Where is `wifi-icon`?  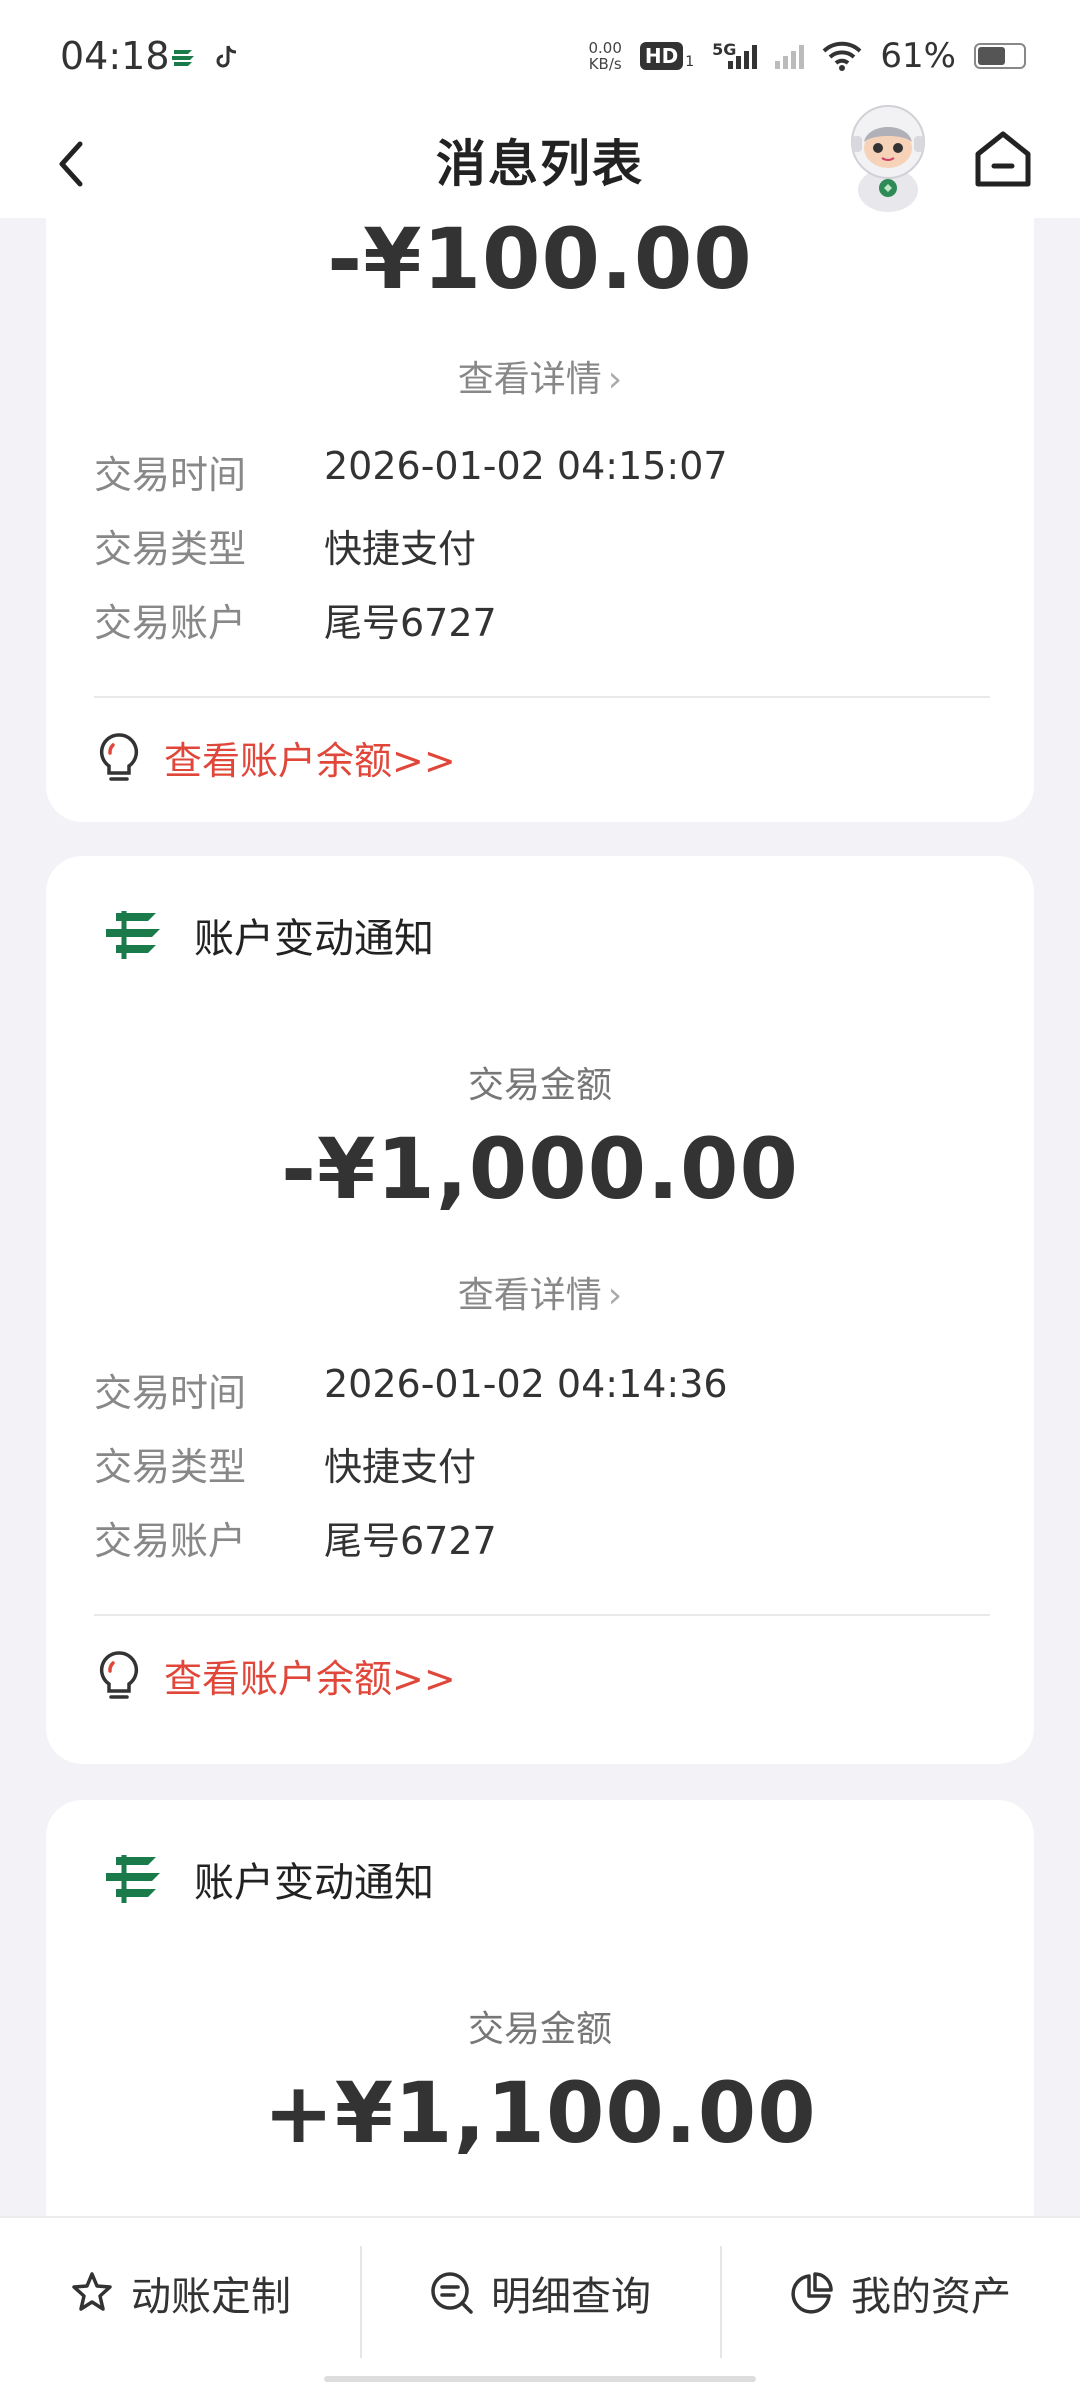
wifi-icon is located at coordinates (842, 56).